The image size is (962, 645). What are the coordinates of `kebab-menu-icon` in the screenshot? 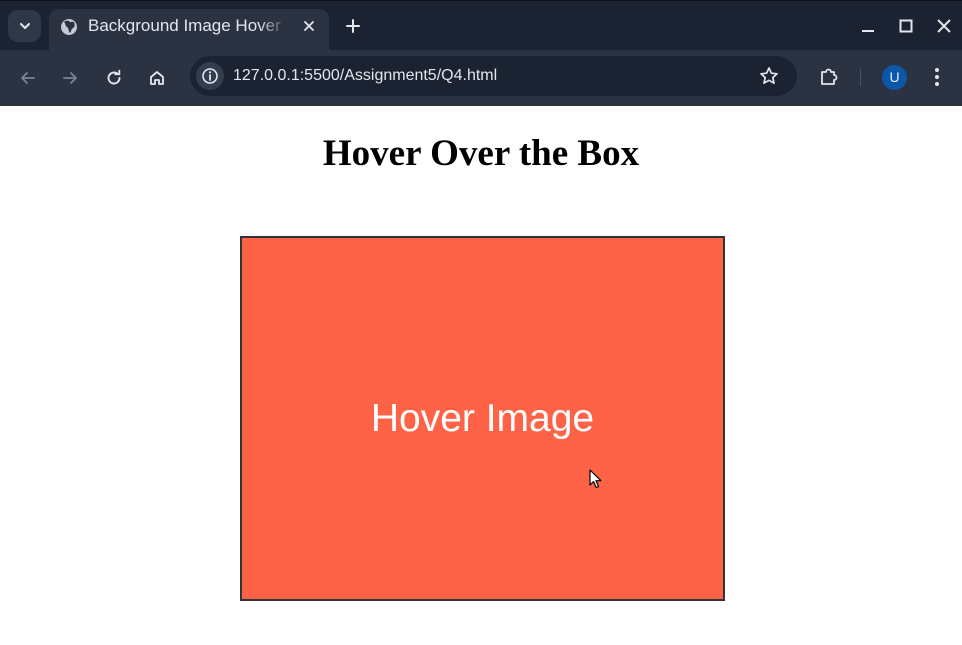 It's located at (937, 77).